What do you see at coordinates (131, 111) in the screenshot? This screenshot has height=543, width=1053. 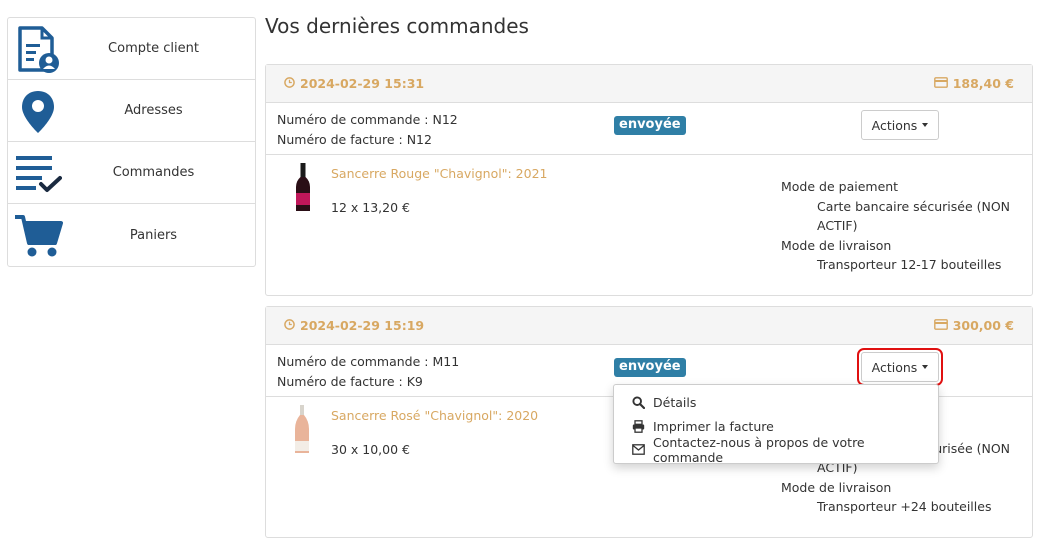 I see `sidebar-item-adresses: Adresses` at bounding box center [131, 111].